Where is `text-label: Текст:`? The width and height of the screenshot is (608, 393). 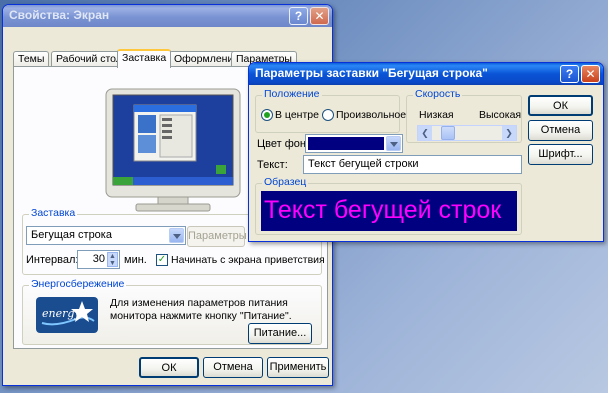 text-label: Текст: is located at coordinates (272, 165).